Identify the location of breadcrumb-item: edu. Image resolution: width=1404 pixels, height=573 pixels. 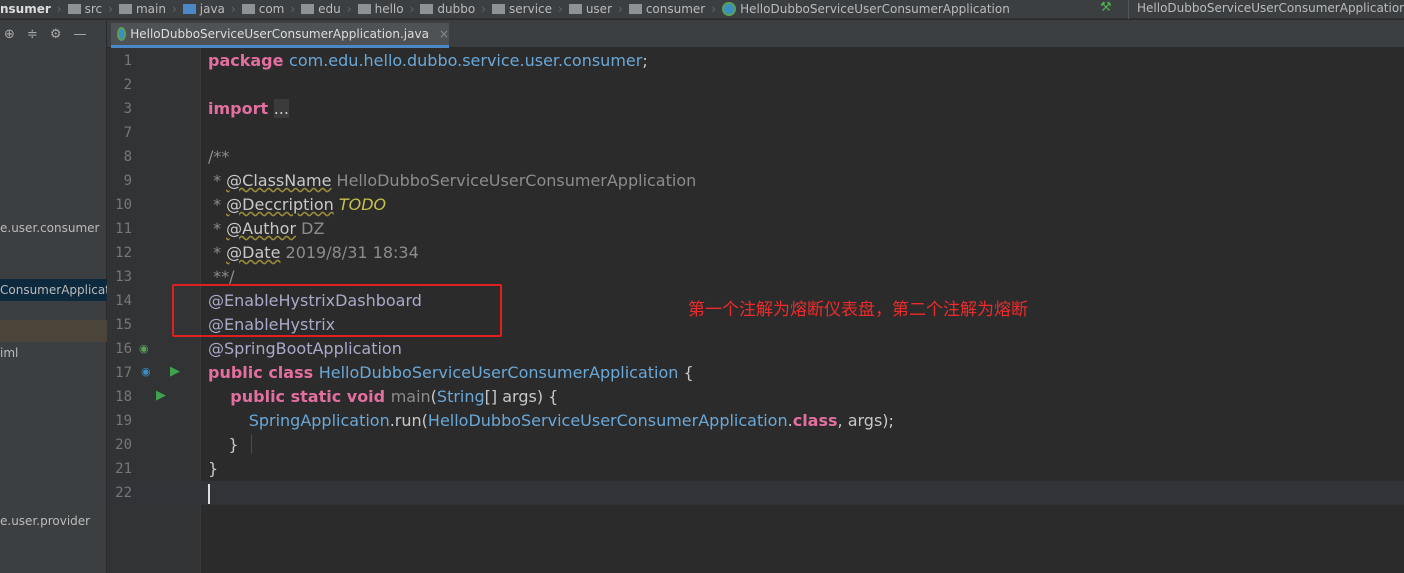
(321, 9).